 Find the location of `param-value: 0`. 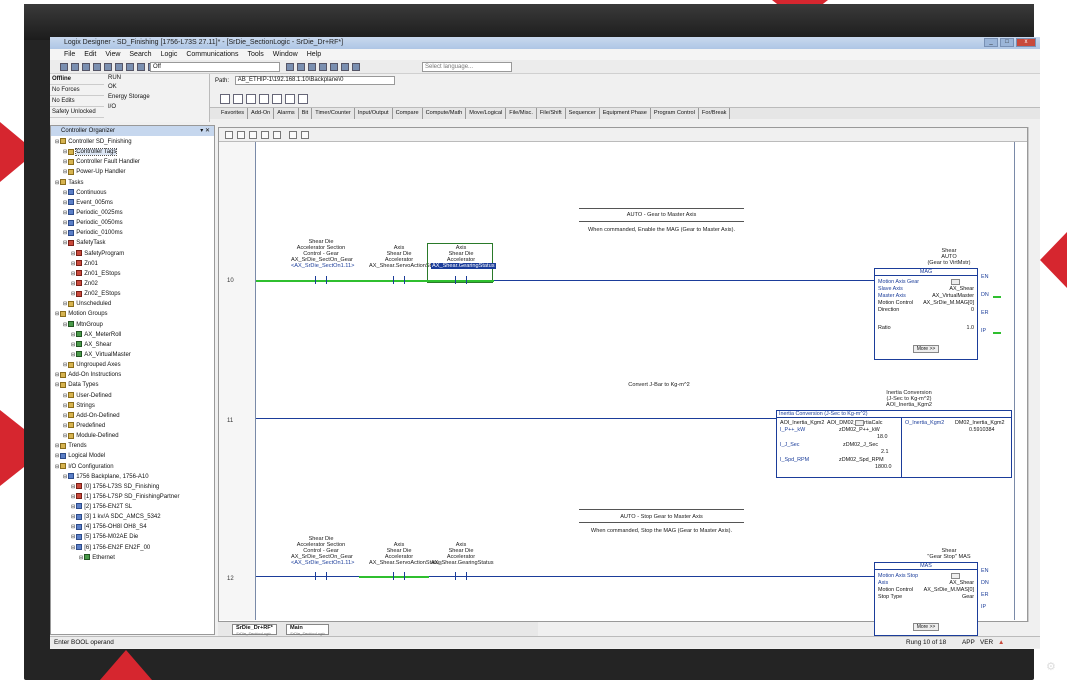

param-value: 0 is located at coordinates (972, 310).